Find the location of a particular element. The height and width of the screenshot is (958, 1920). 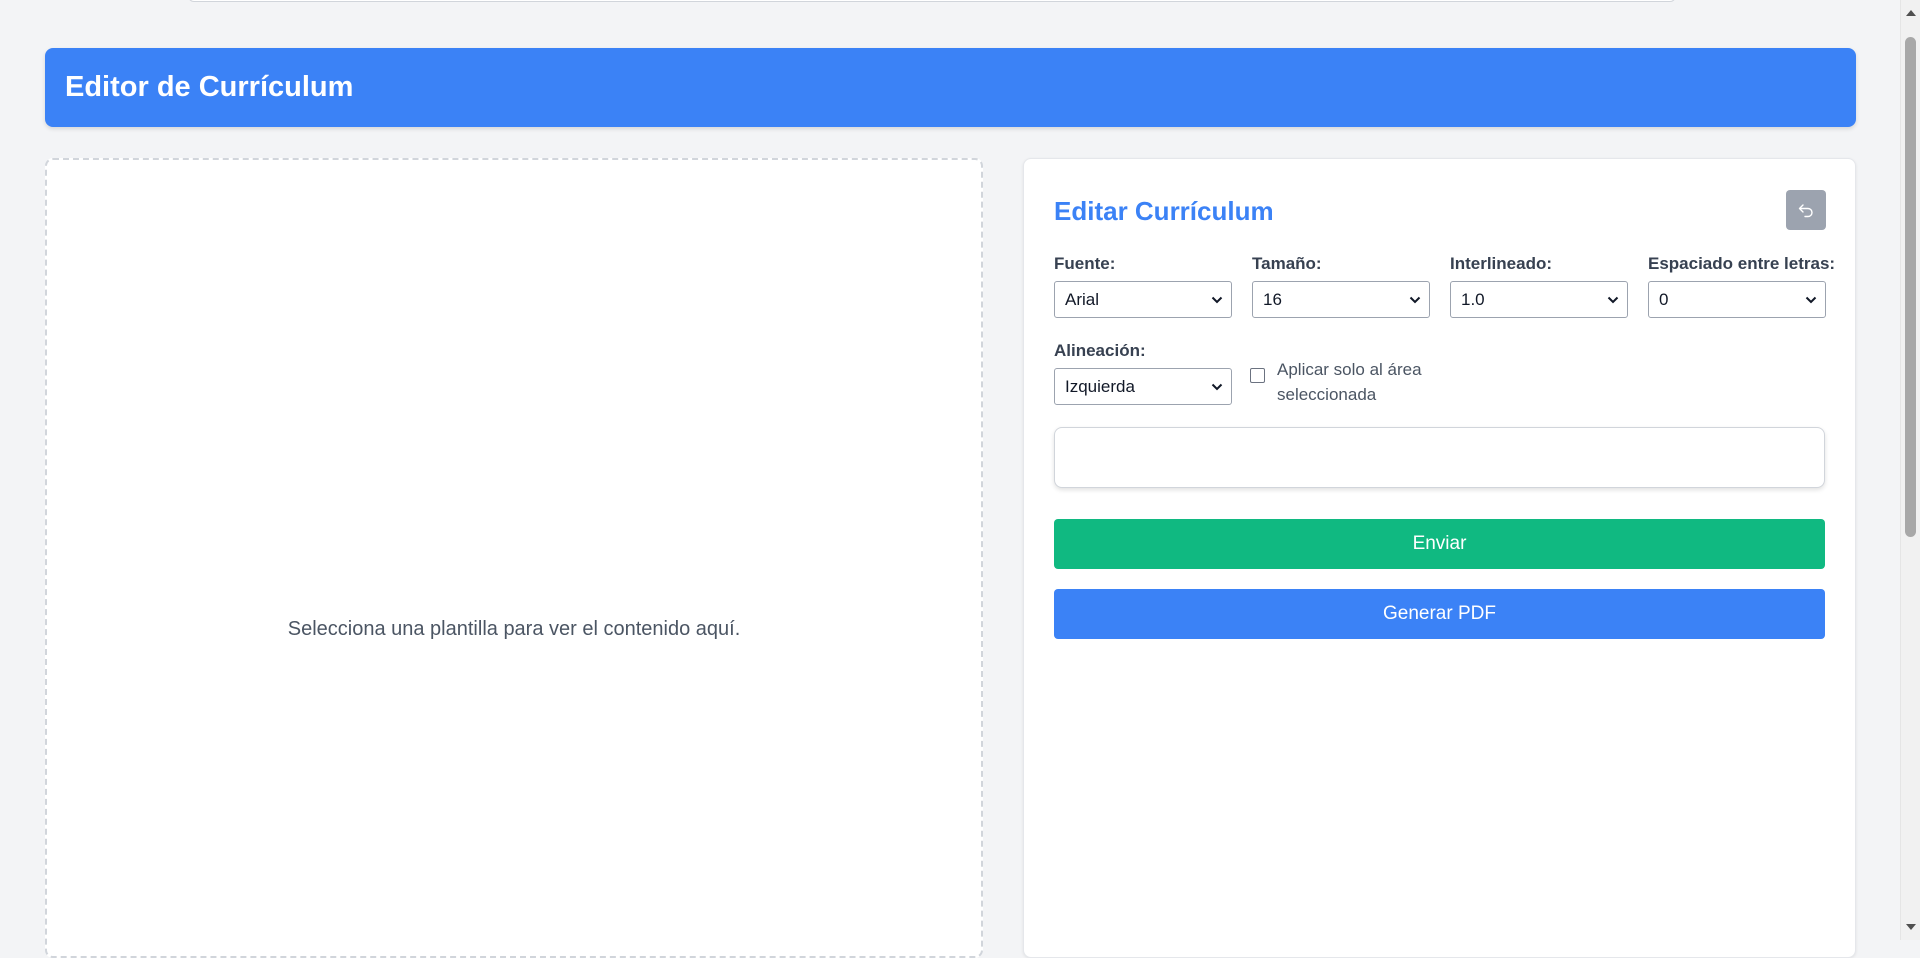

apply-selection-option: Aplicar solo al área seleccionada is located at coordinates (1343, 382).